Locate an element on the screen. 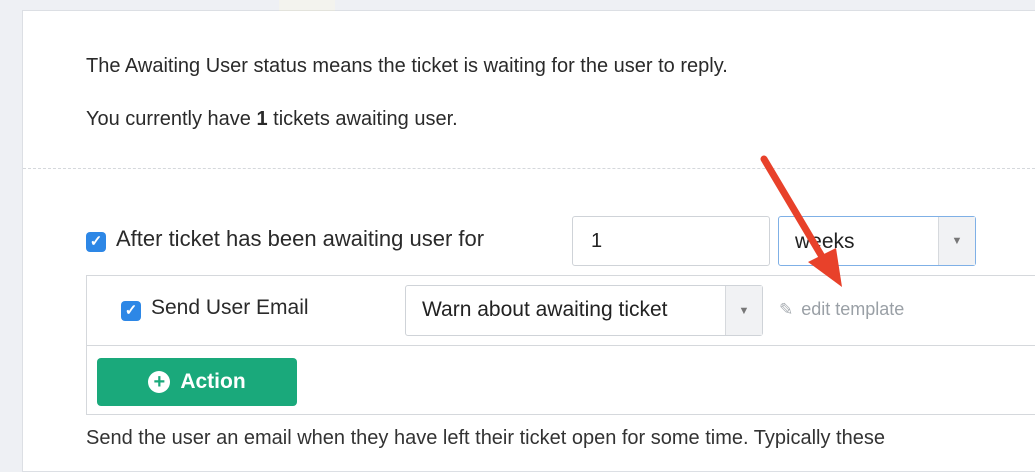  add-action-button: + Action is located at coordinates (197, 382).